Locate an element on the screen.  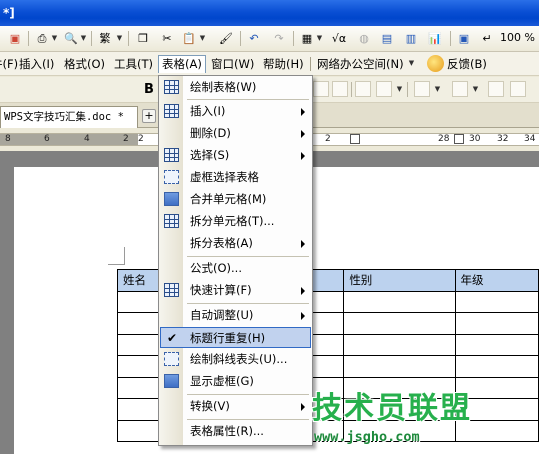
bullets-icon is located at coordinates (460, 89).